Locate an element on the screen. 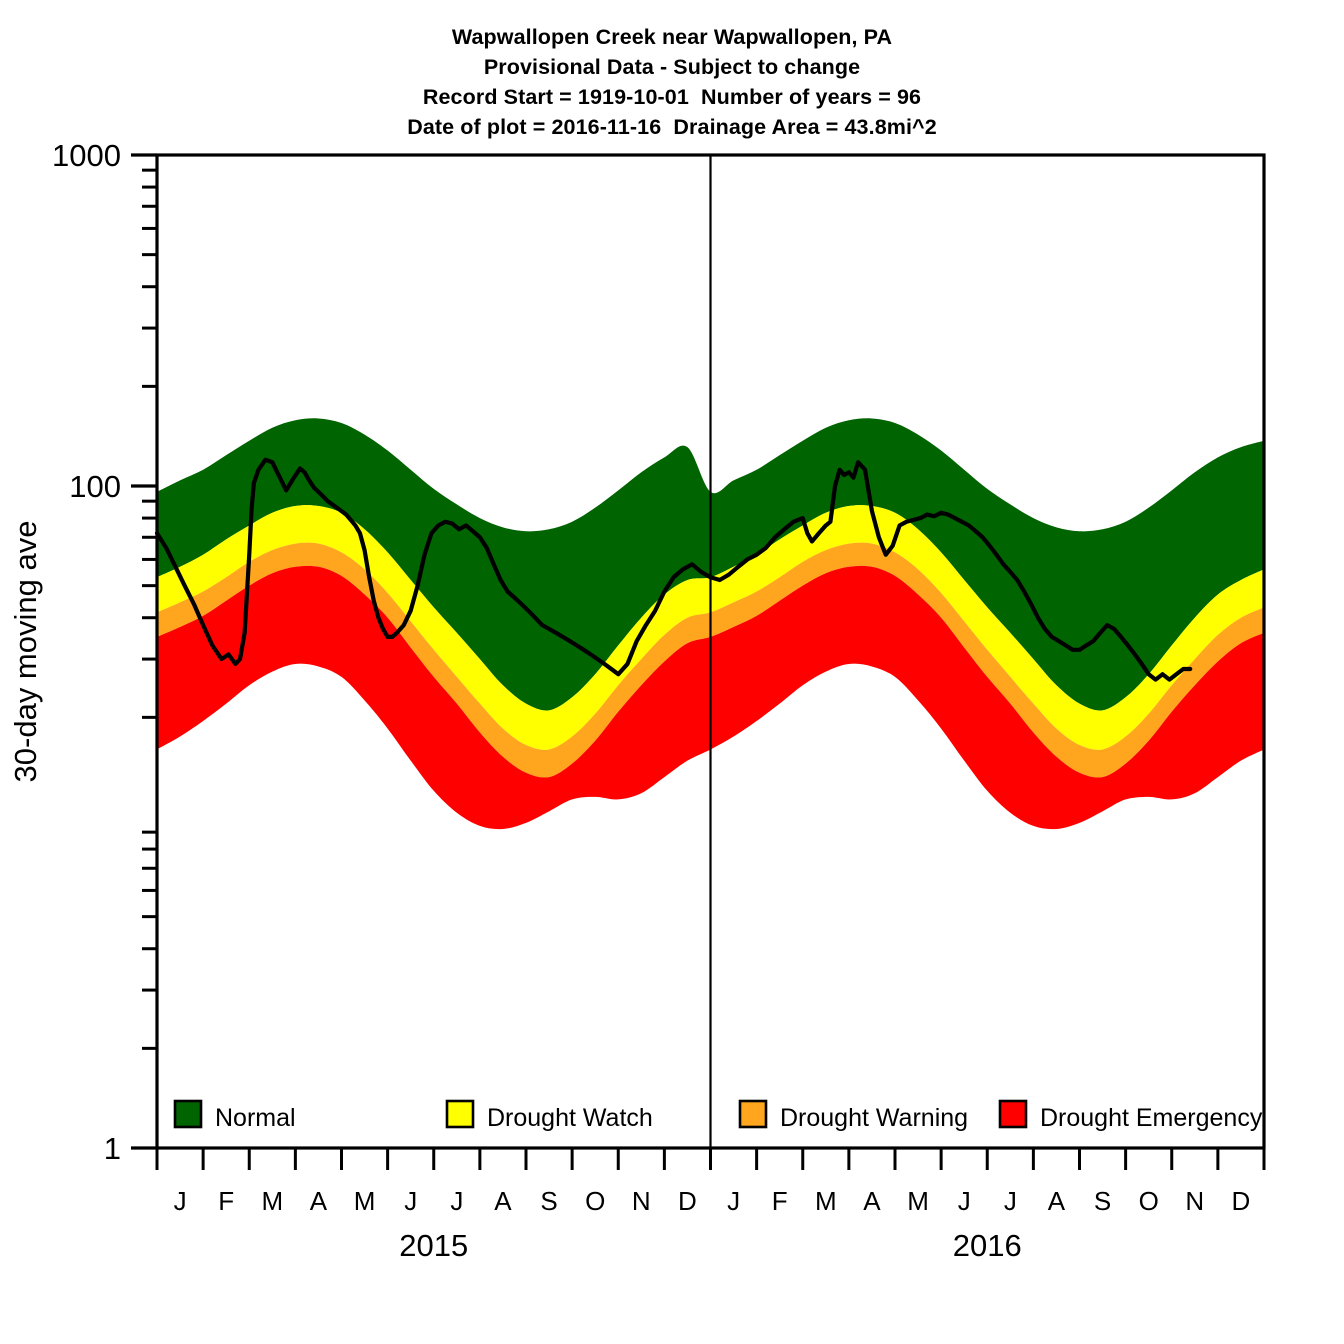 The width and height of the screenshot is (1344, 1344). y-axis-tick-labels: 1 100 1000 is located at coordinates (86, 652).